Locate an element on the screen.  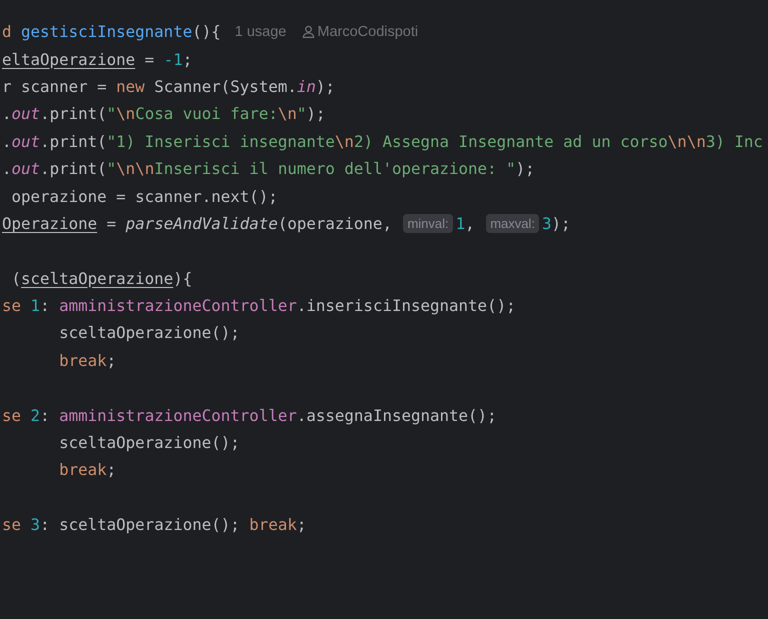
code-text: (sceltaOperazione){ is located at coordinates (101, 278).